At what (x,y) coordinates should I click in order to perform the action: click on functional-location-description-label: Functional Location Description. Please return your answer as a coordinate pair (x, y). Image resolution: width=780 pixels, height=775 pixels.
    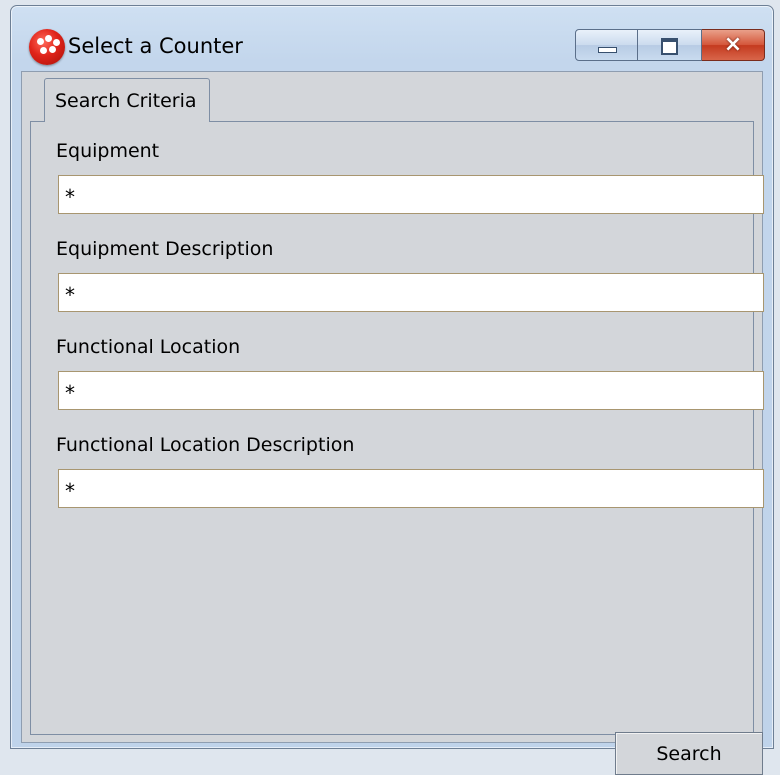
    Looking at the image, I should click on (205, 445).